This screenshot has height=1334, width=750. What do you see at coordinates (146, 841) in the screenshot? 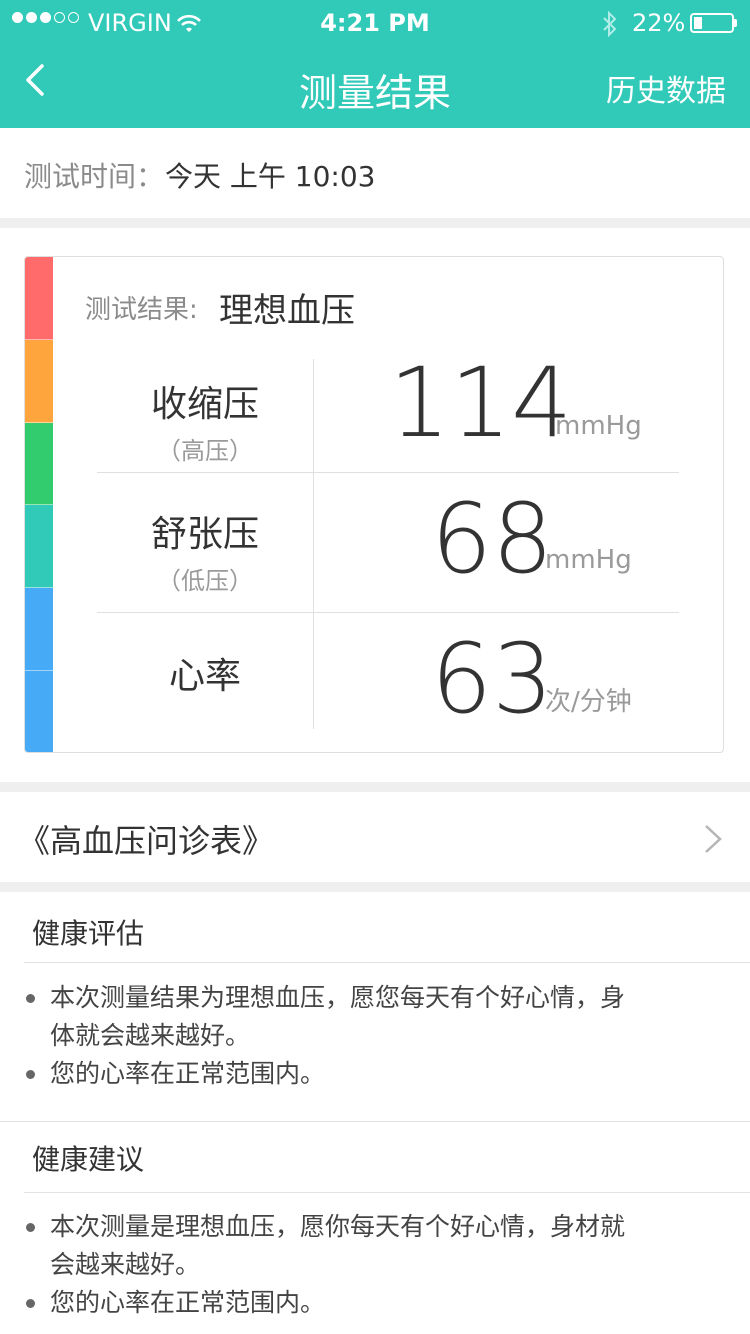
I see `questionnaire-label: 《高血压问诊表》` at bounding box center [146, 841].